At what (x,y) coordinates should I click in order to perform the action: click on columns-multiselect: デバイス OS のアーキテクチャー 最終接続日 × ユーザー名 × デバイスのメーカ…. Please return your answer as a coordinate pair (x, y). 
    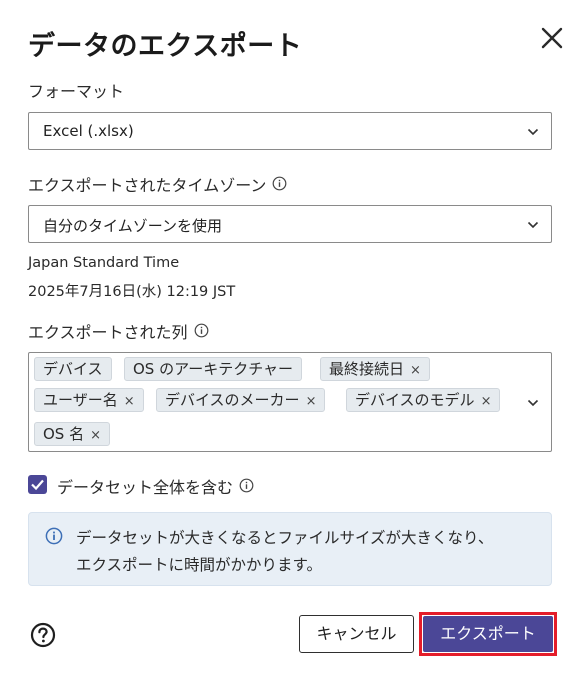
    Looking at the image, I should click on (290, 402).